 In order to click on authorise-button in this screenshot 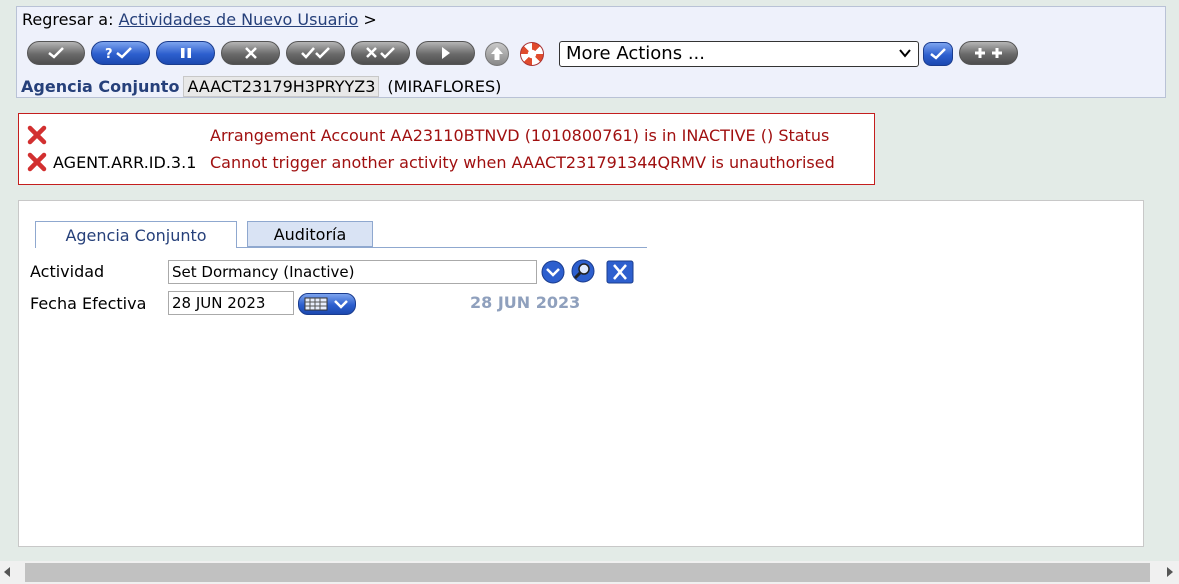, I will do `click(315, 53)`.